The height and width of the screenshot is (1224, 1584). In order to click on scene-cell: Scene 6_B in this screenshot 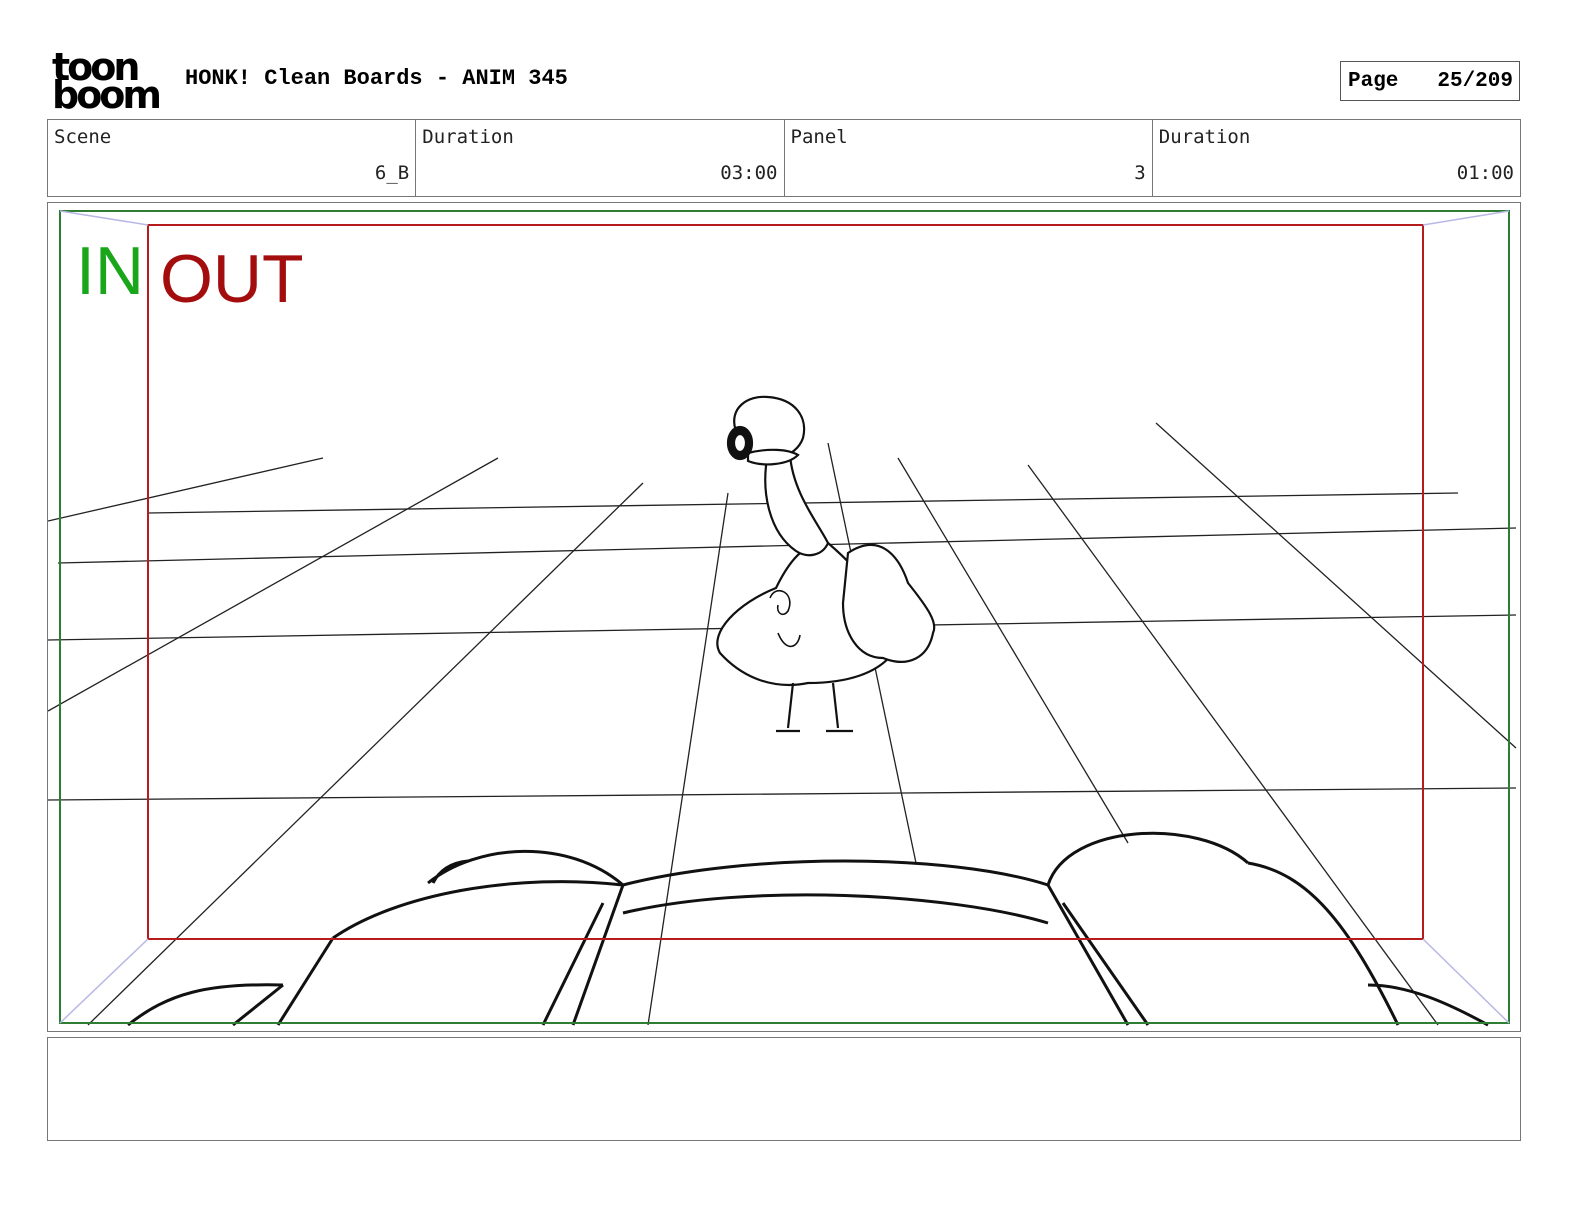, I will do `click(232, 158)`.